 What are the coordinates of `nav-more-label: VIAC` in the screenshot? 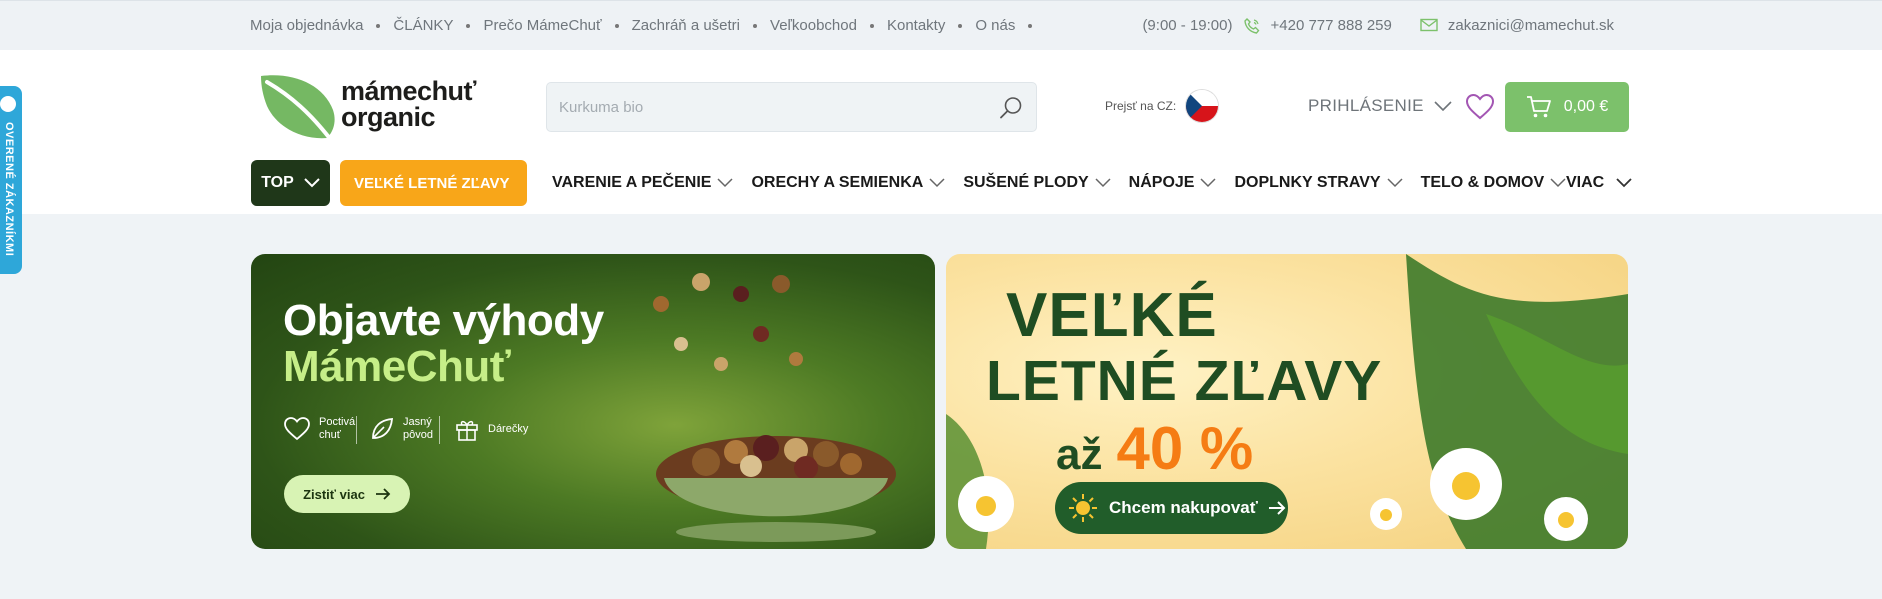 It's located at (1585, 182).